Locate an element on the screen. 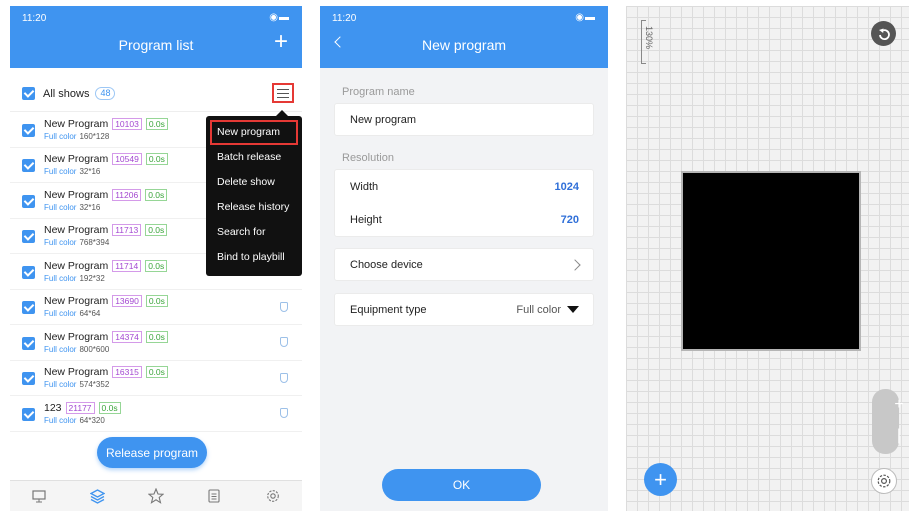 The width and height of the screenshot is (909, 517). program-info: New Program 10549 0.0s Full color 32*16 is located at coordinates (106, 164).